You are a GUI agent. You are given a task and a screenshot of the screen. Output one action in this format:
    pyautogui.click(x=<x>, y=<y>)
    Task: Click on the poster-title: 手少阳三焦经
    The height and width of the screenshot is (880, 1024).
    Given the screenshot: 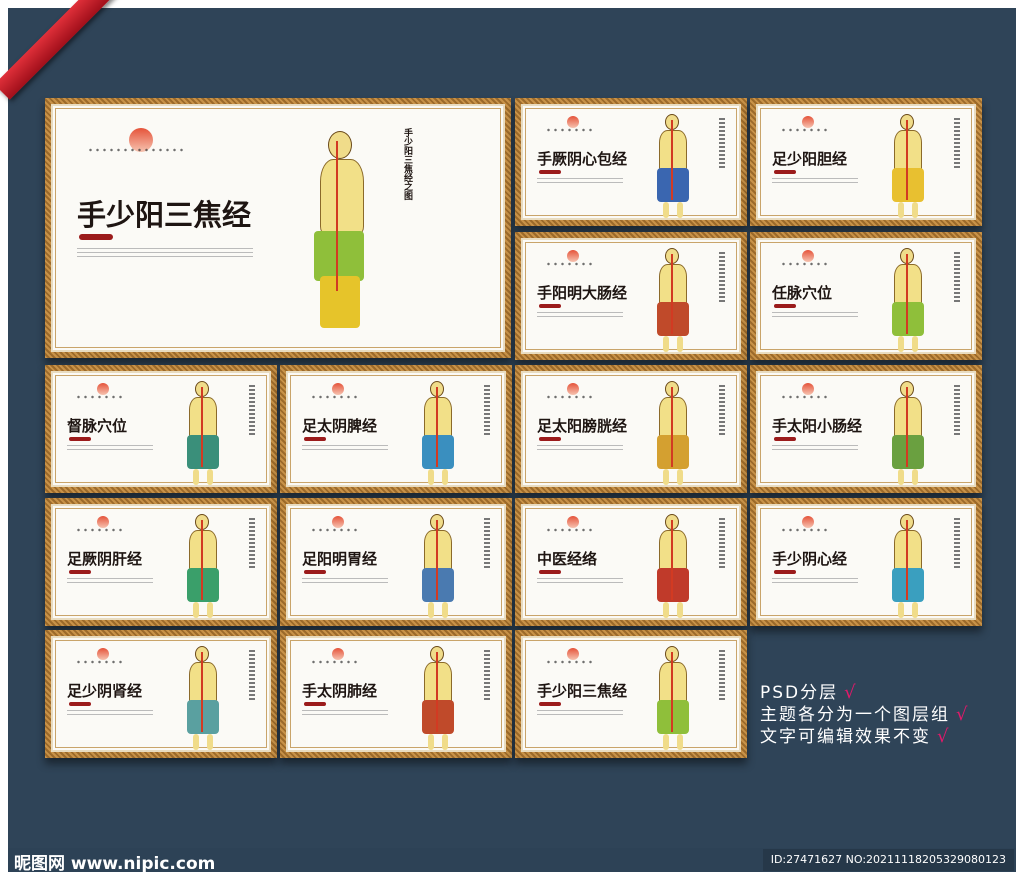 What is the action you would take?
    pyautogui.click(x=582, y=691)
    